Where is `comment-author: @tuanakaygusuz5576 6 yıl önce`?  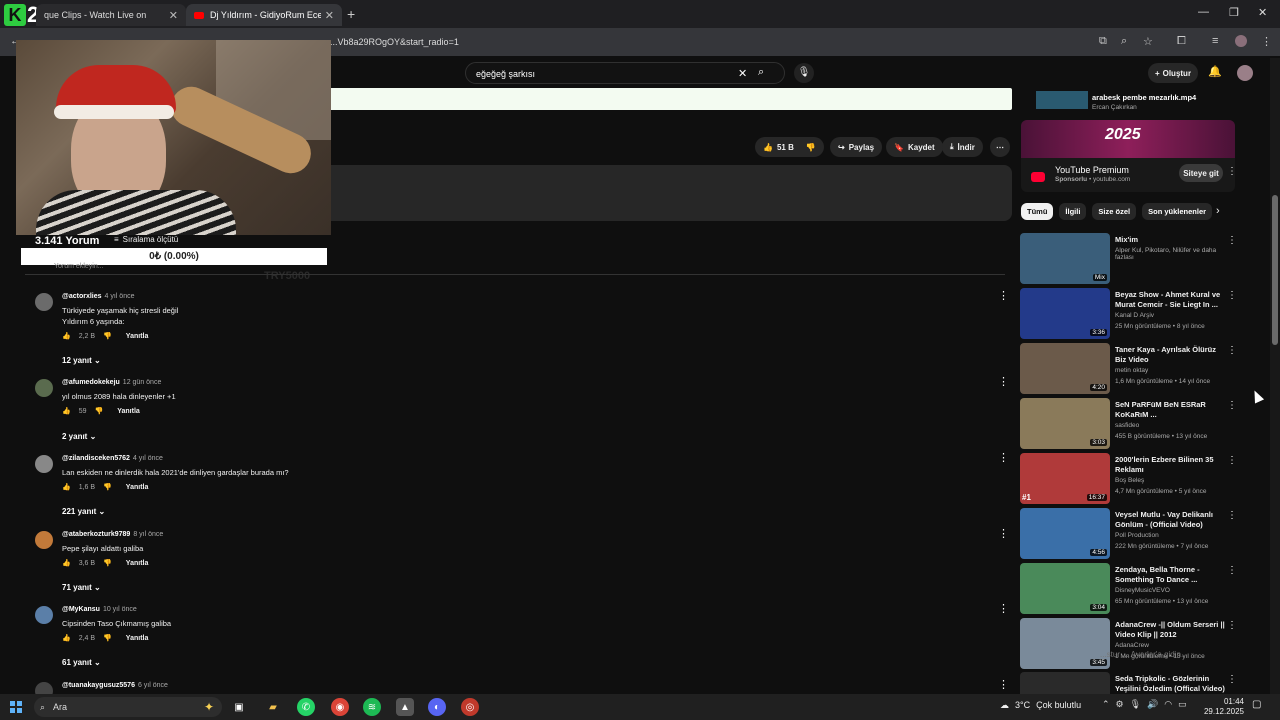 comment-author: @tuanakaygusuz5576 6 yıl önce is located at coordinates (115, 685).